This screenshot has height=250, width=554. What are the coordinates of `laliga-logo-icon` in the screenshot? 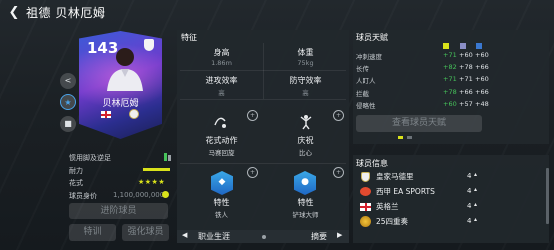 It's located at (365, 191).